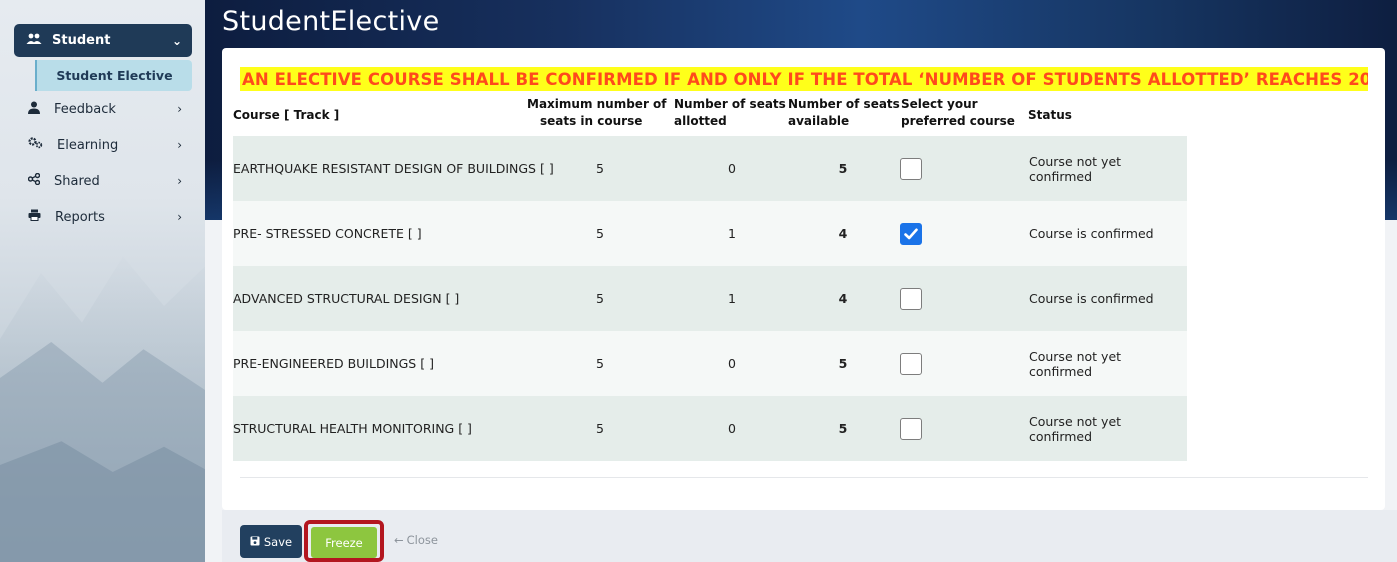  Describe the element at coordinates (176, 40) in the screenshot. I see `chevron-down-icon: ⌄` at that location.